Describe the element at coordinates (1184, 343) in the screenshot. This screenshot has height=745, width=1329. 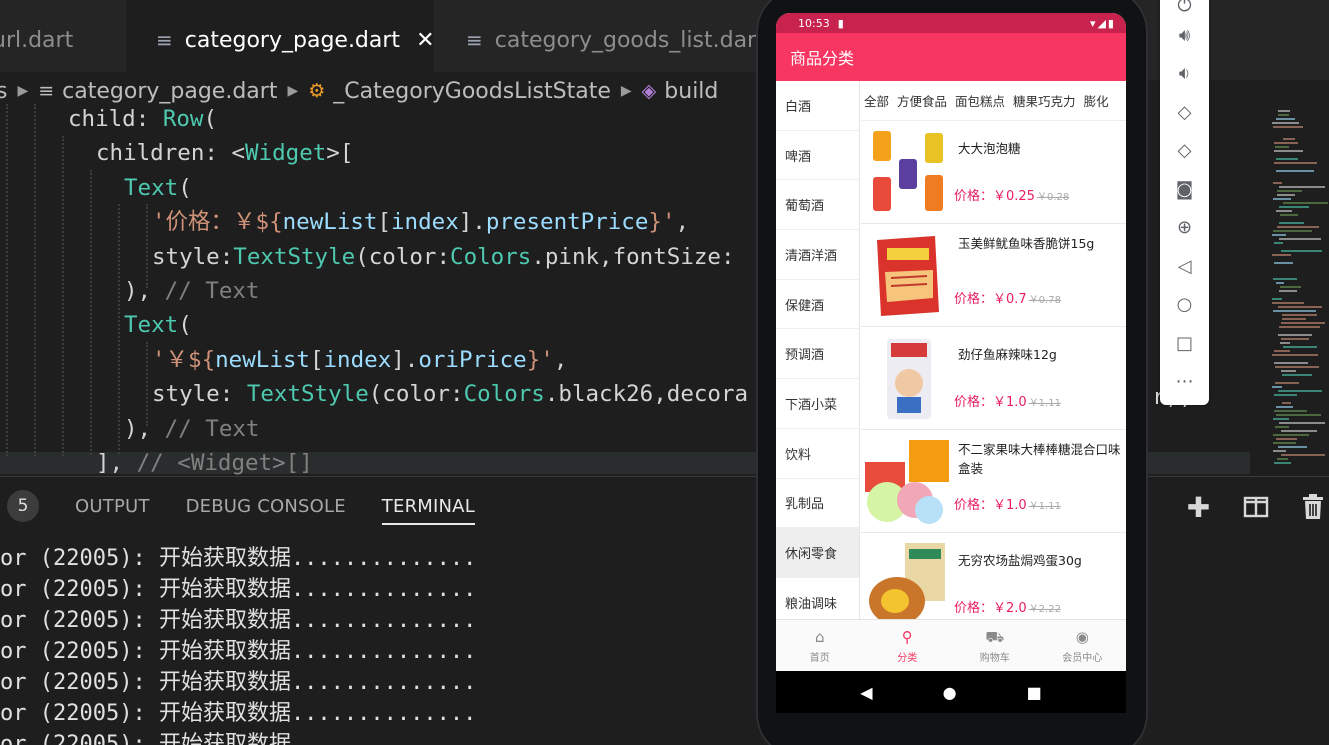
I see `overview-icon: □` at that location.